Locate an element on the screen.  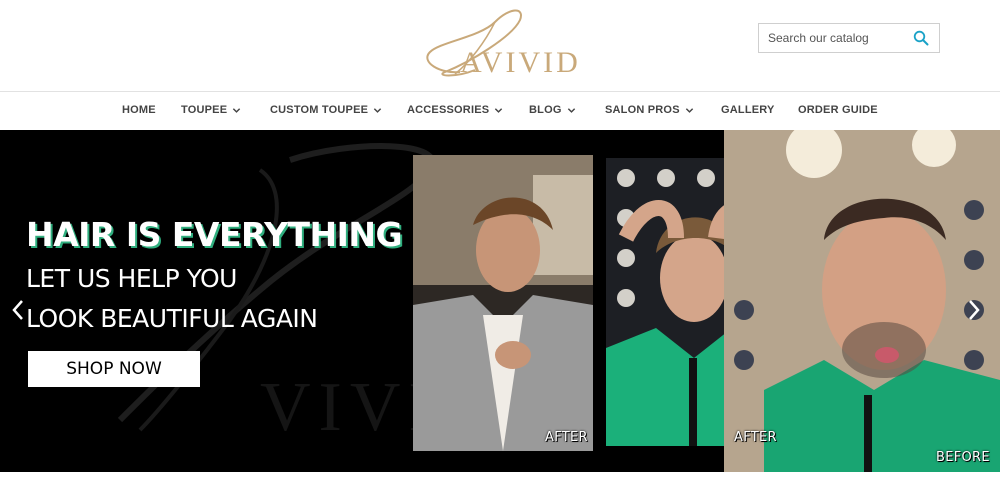
nav-item-gallery: GALLERY is located at coordinates (748, 110).